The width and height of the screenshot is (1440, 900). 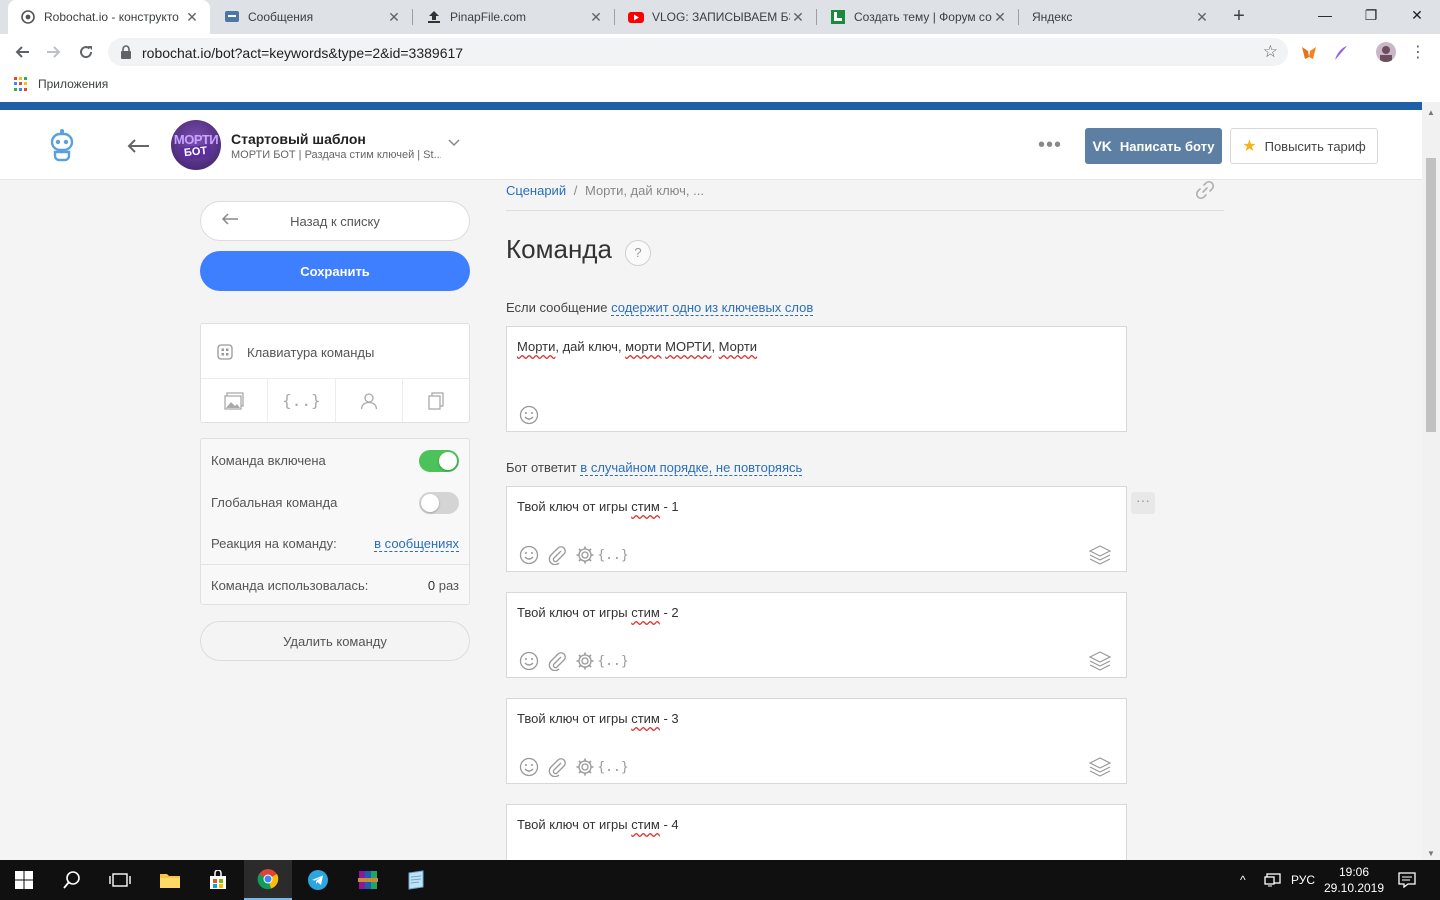 I want to click on windows-start-icon, so click(x=24, y=880).